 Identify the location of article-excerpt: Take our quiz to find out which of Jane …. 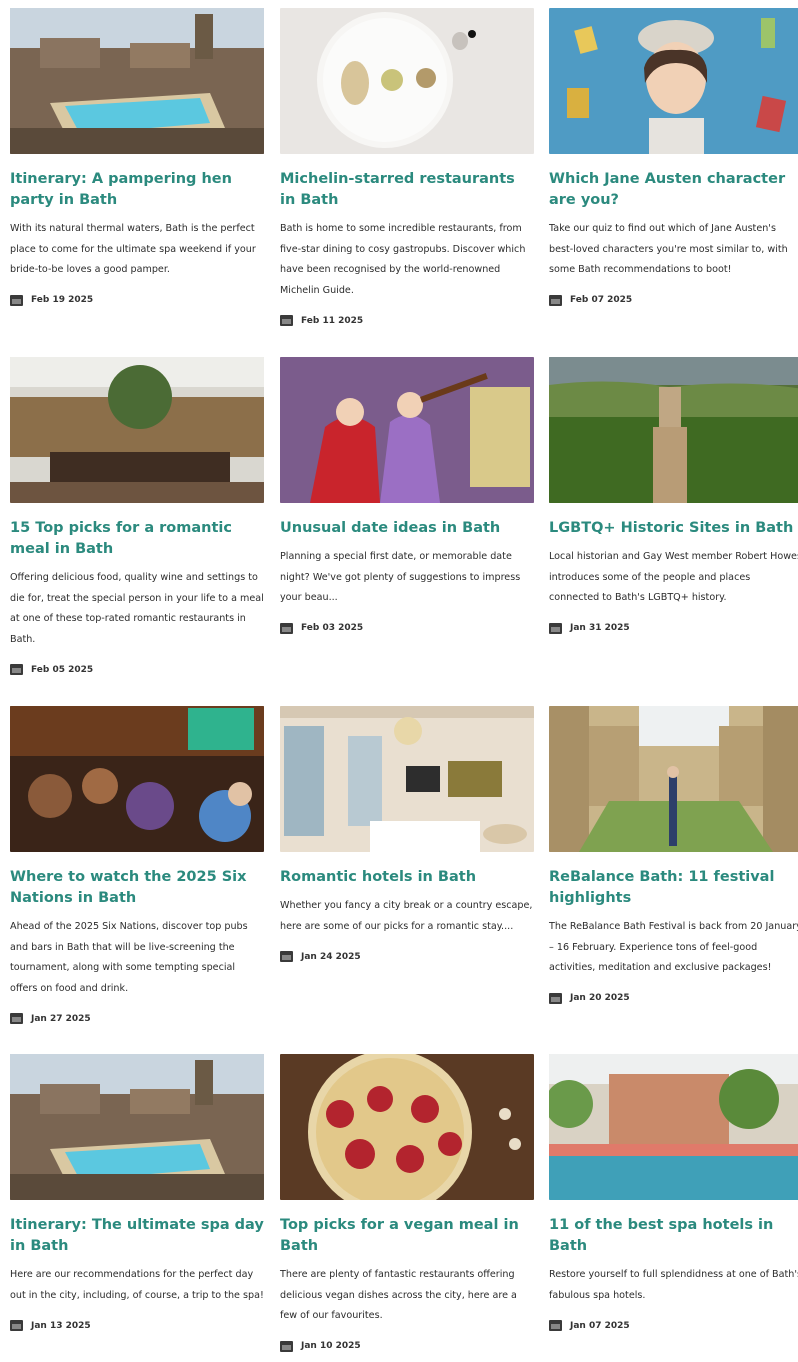
(668, 249).